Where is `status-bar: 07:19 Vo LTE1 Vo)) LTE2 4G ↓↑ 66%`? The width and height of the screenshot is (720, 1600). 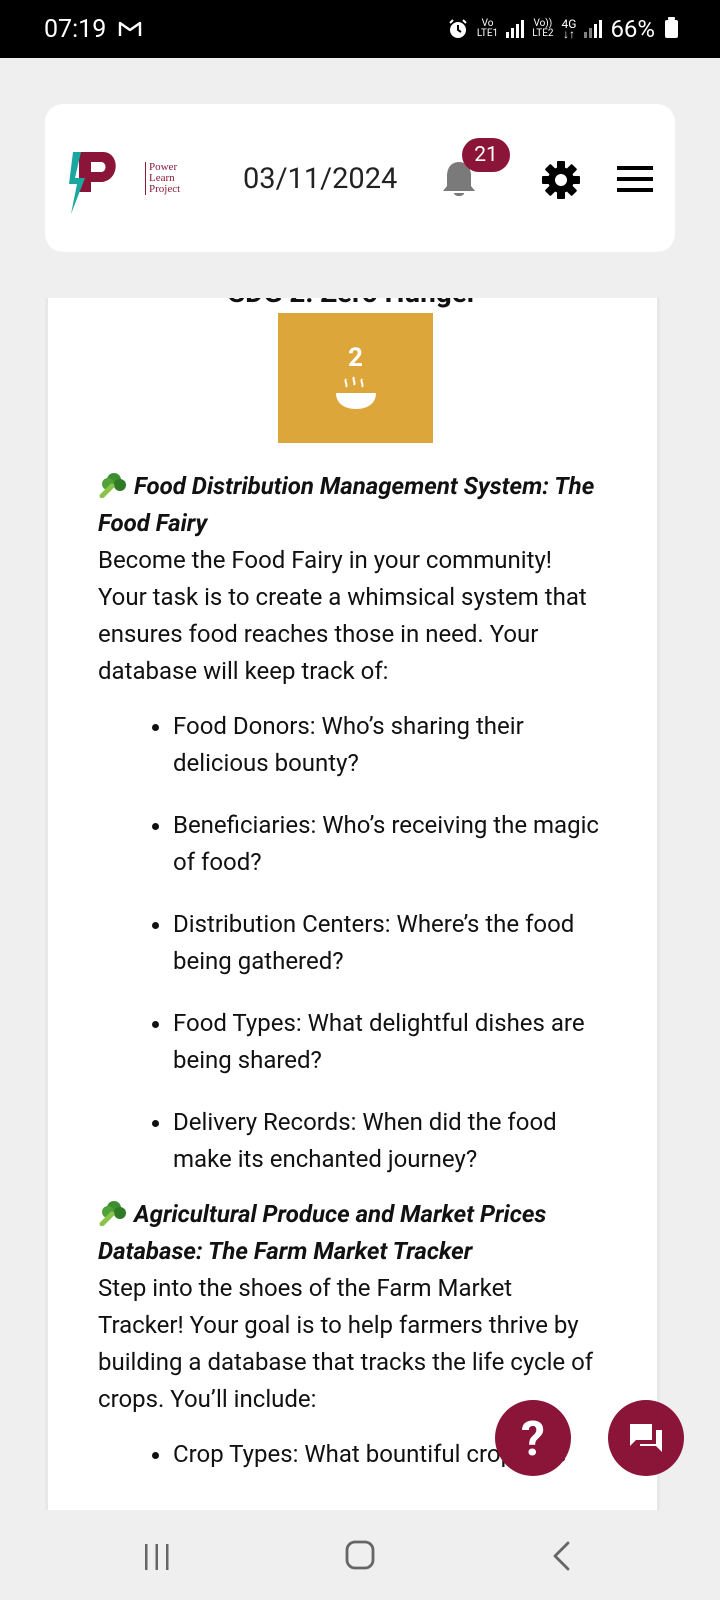 status-bar: 07:19 Vo LTE1 Vo)) LTE2 4G ↓↑ 66% is located at coordinates (360, 29).